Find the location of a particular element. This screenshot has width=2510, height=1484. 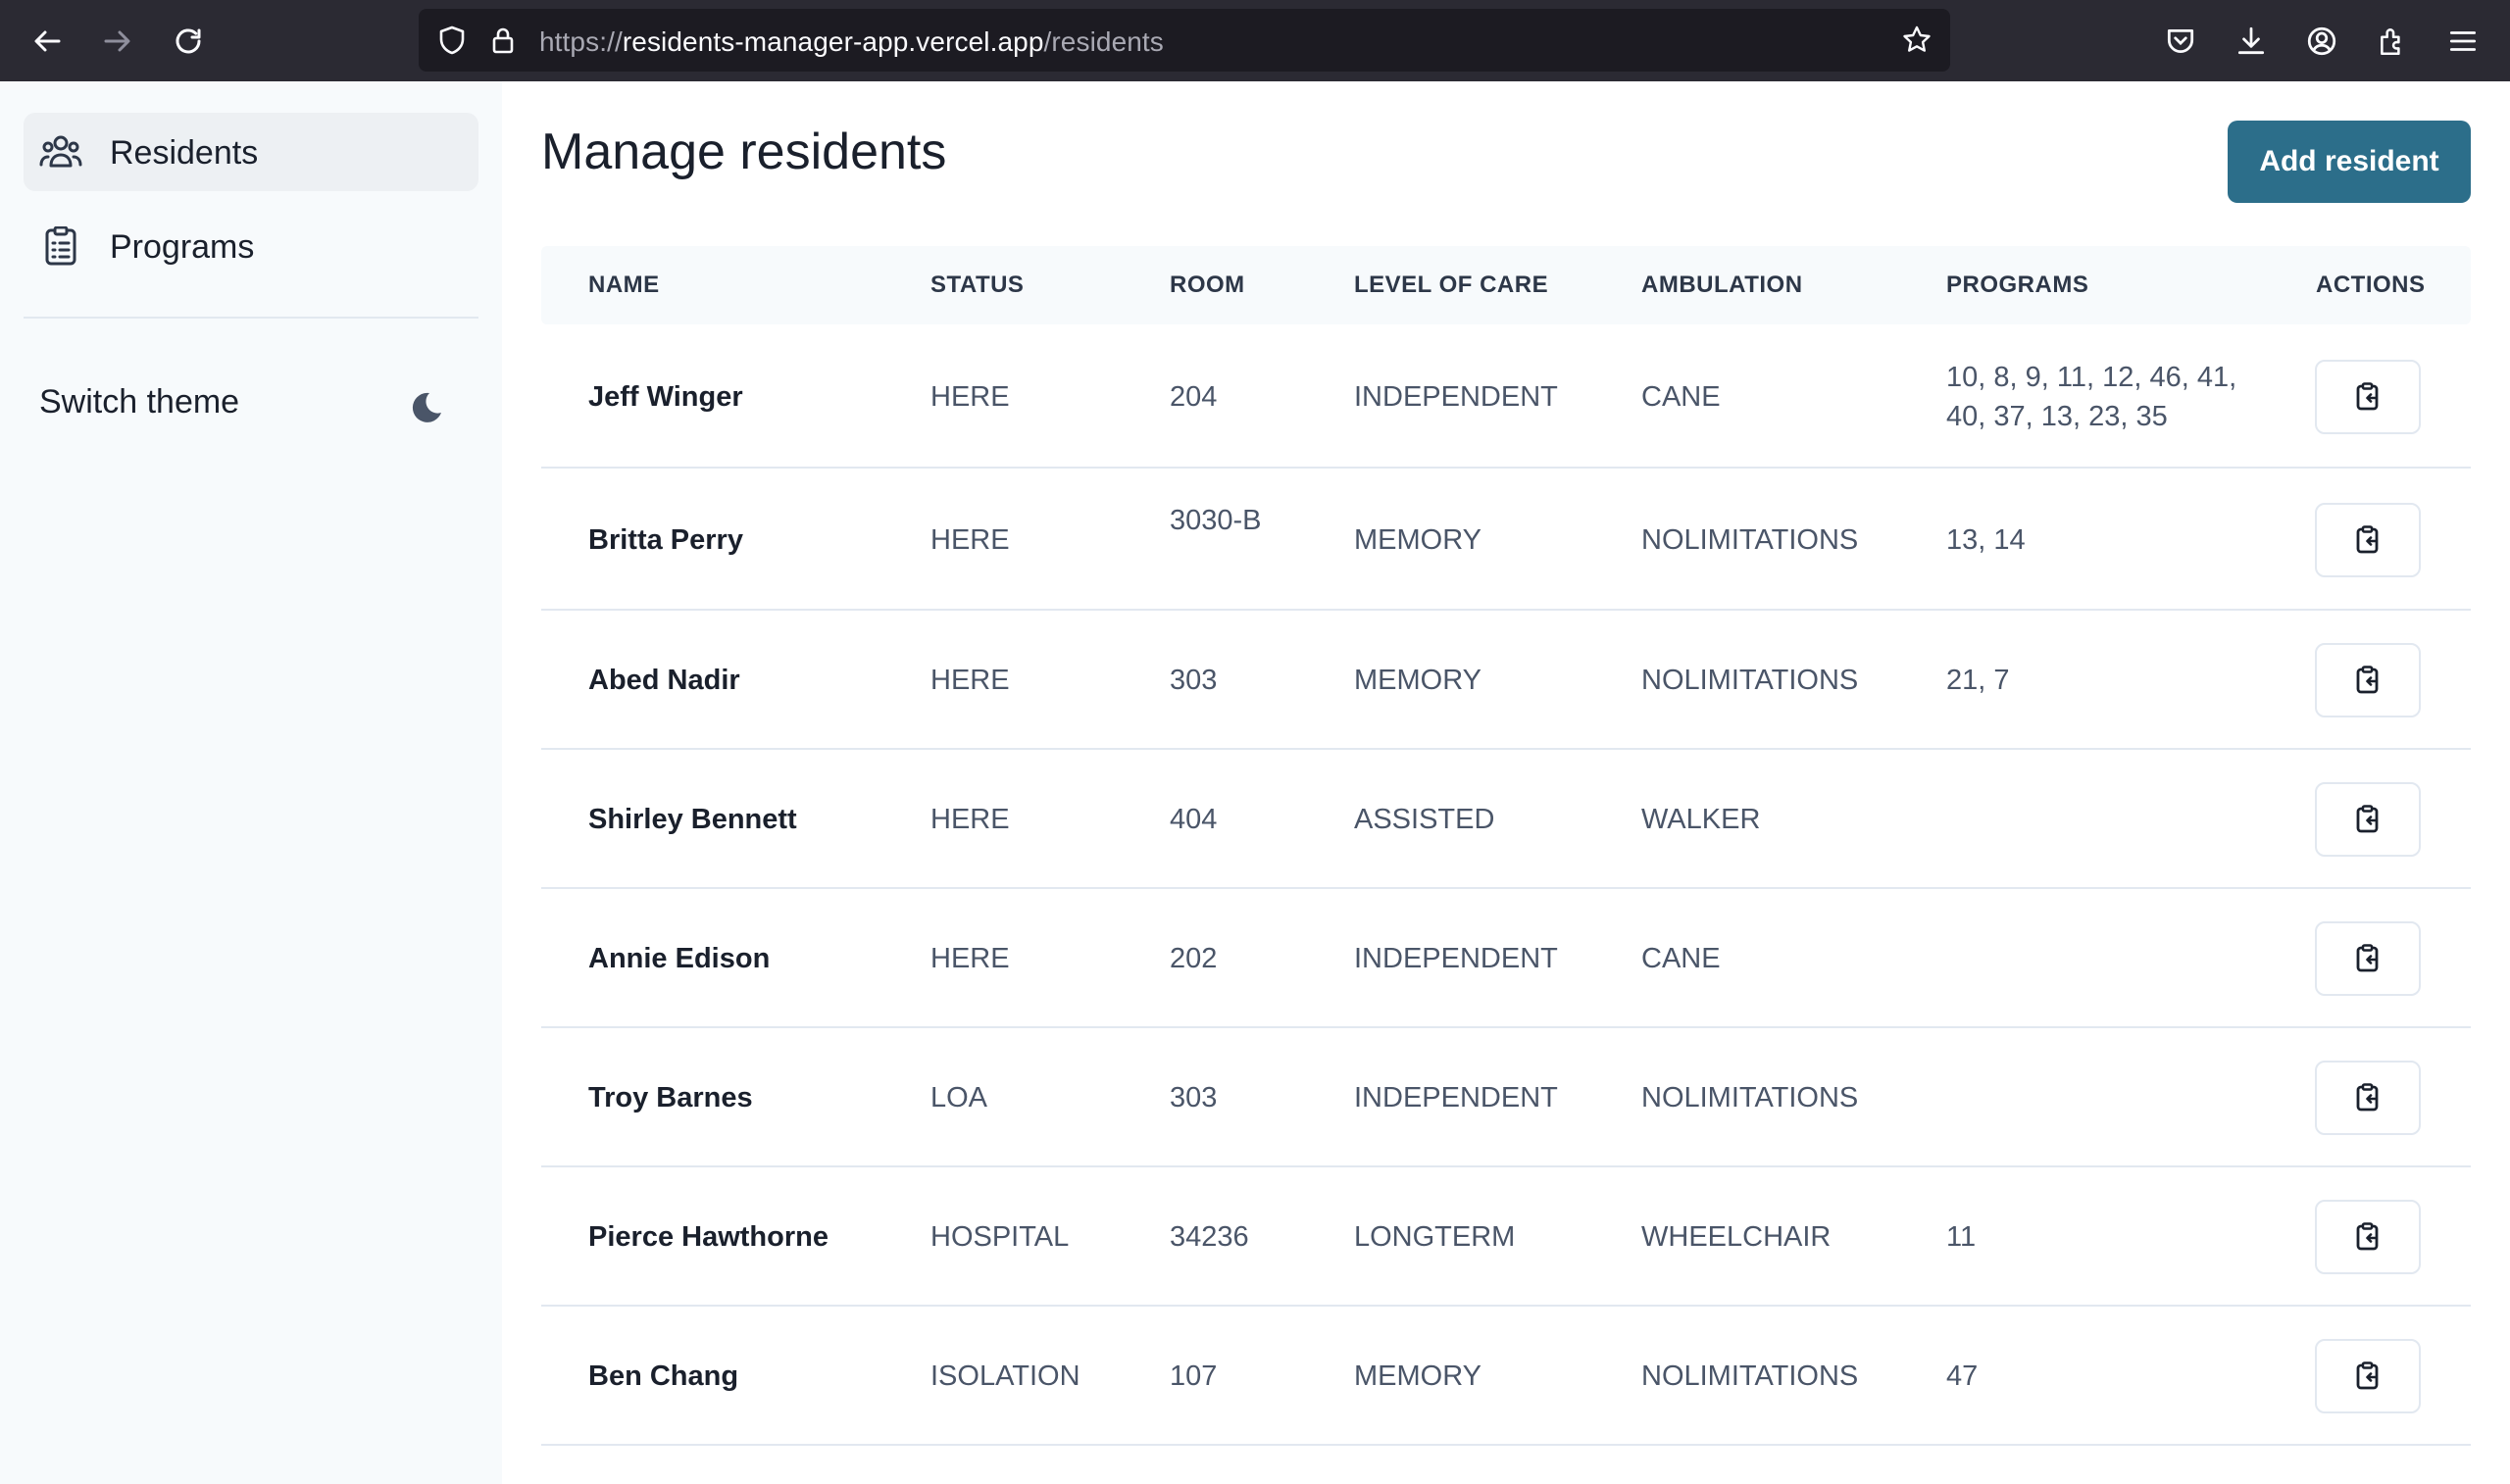

column-header-level-of-care: LEVEL OF CARE is located at coordinates (1451, 285).